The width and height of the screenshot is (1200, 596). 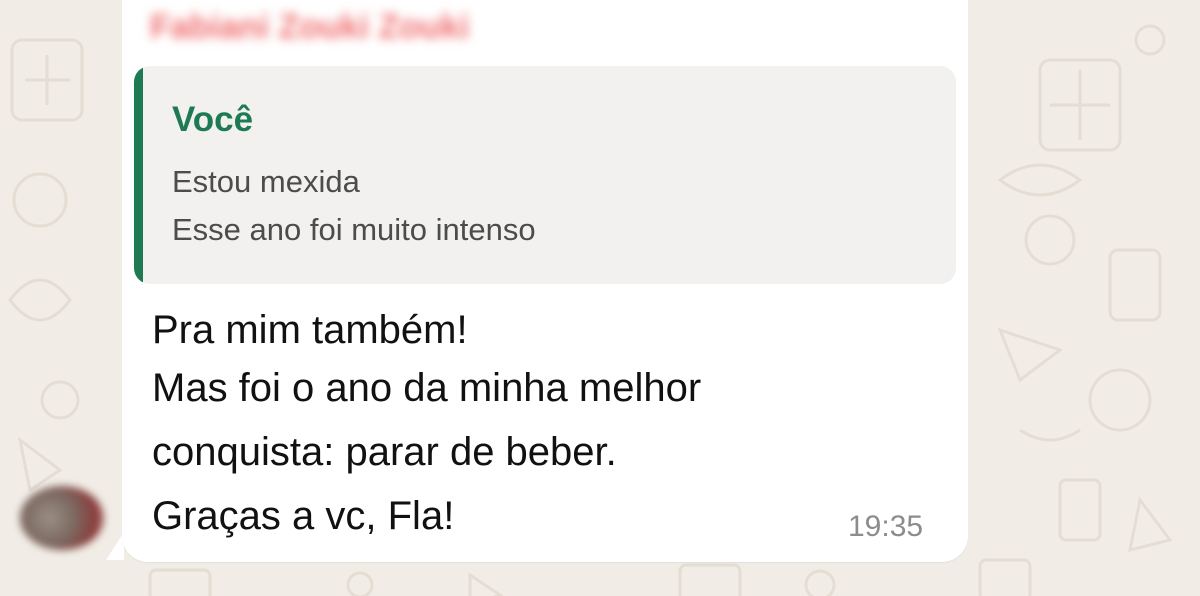 What do you see at coordinates (310, 330) in the screenshot?
I see `message-text-line: Pra mim também!` at bounding box center [310, 330].